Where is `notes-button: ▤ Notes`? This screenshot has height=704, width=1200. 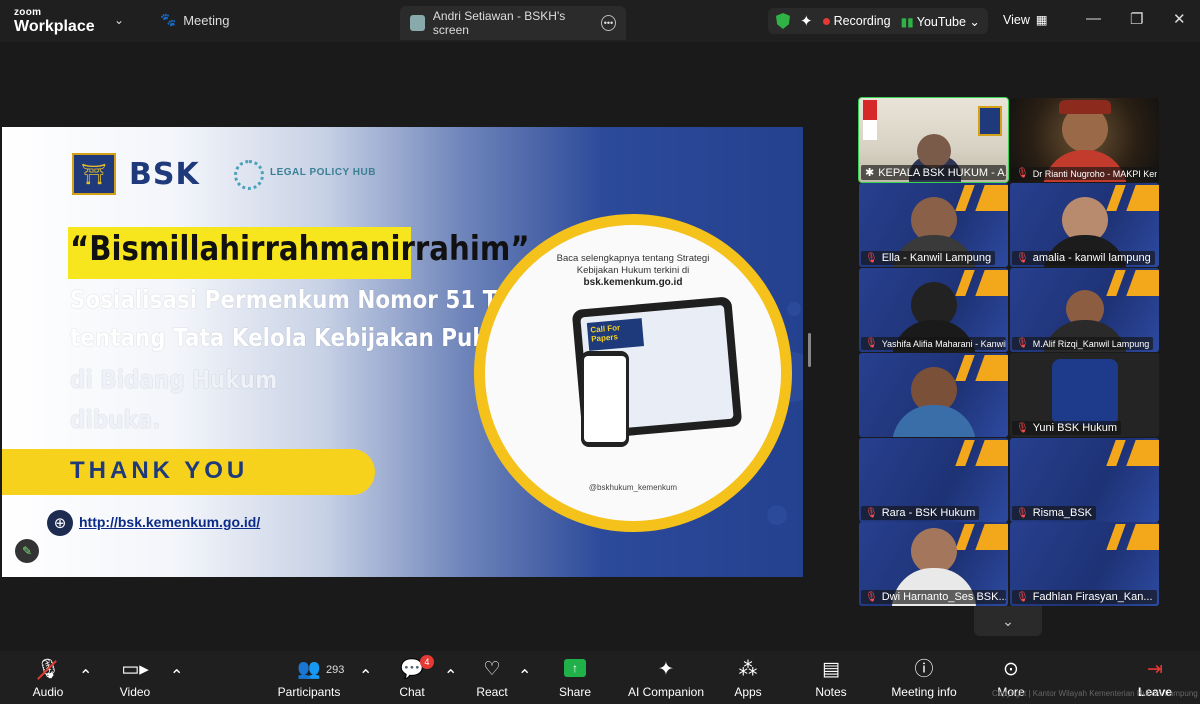 notes-button: ▤ Notes is located at coordinates (831, 679).